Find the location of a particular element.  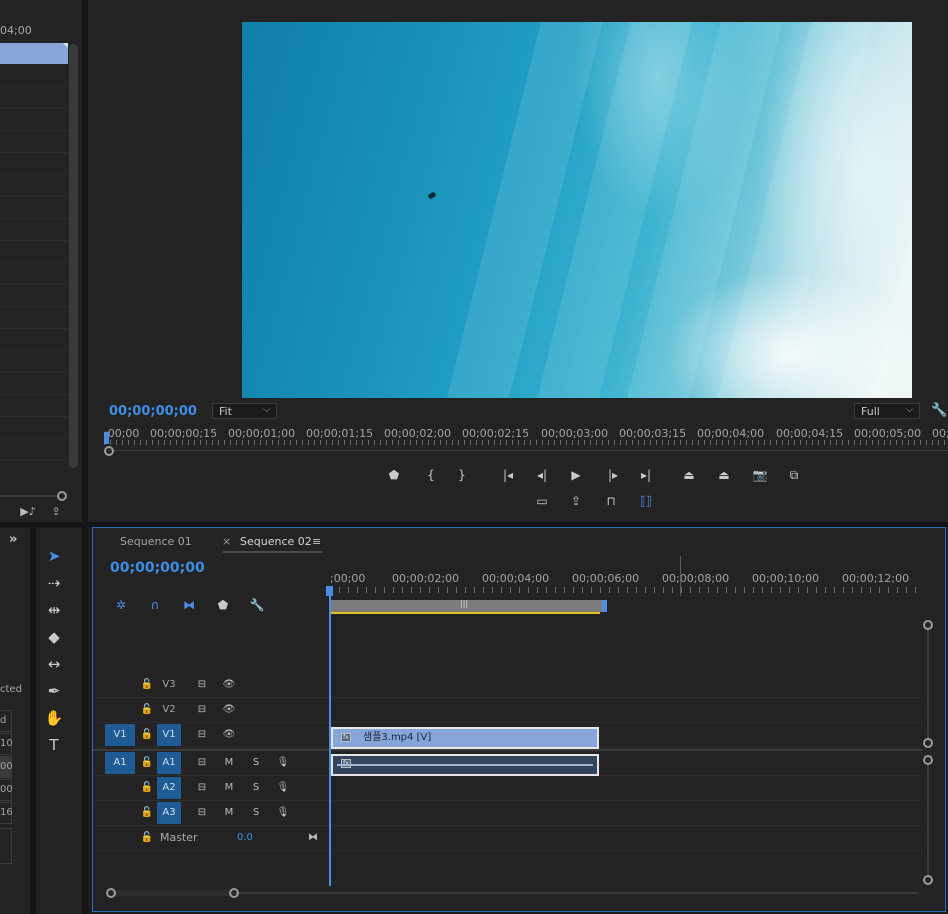

timeline-timecode: 00;00;00;00 is located at coordinates (157, 568).